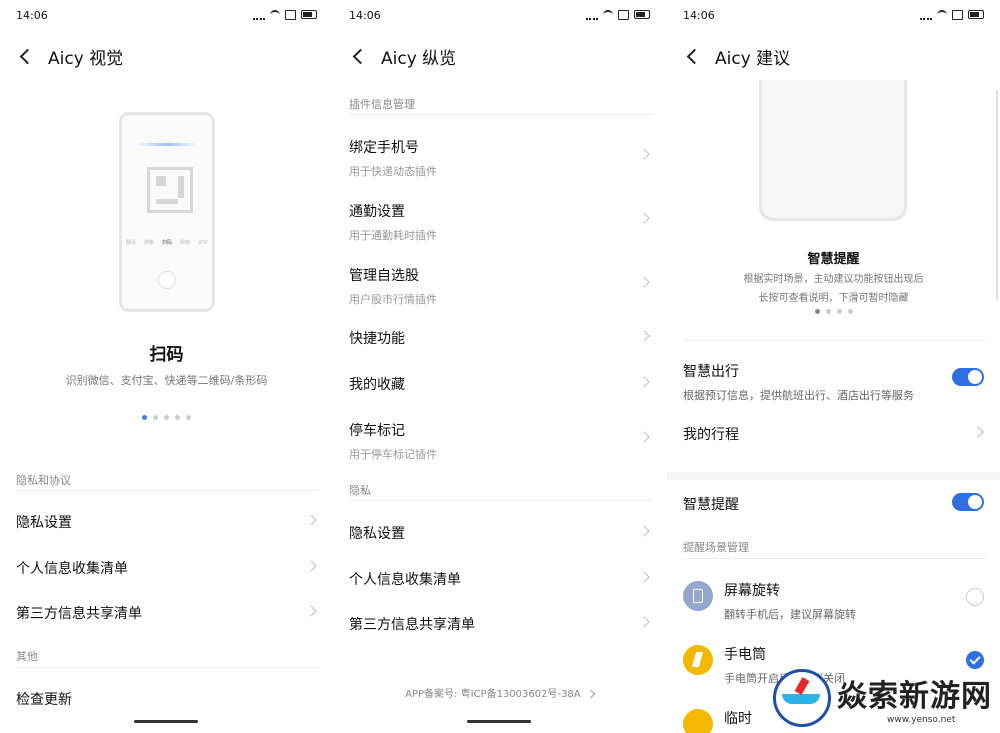 The height and width of the screenshot is (733, 1000). I want to click on item-subtitle: 用于停车标记插件, so click(393, 454).